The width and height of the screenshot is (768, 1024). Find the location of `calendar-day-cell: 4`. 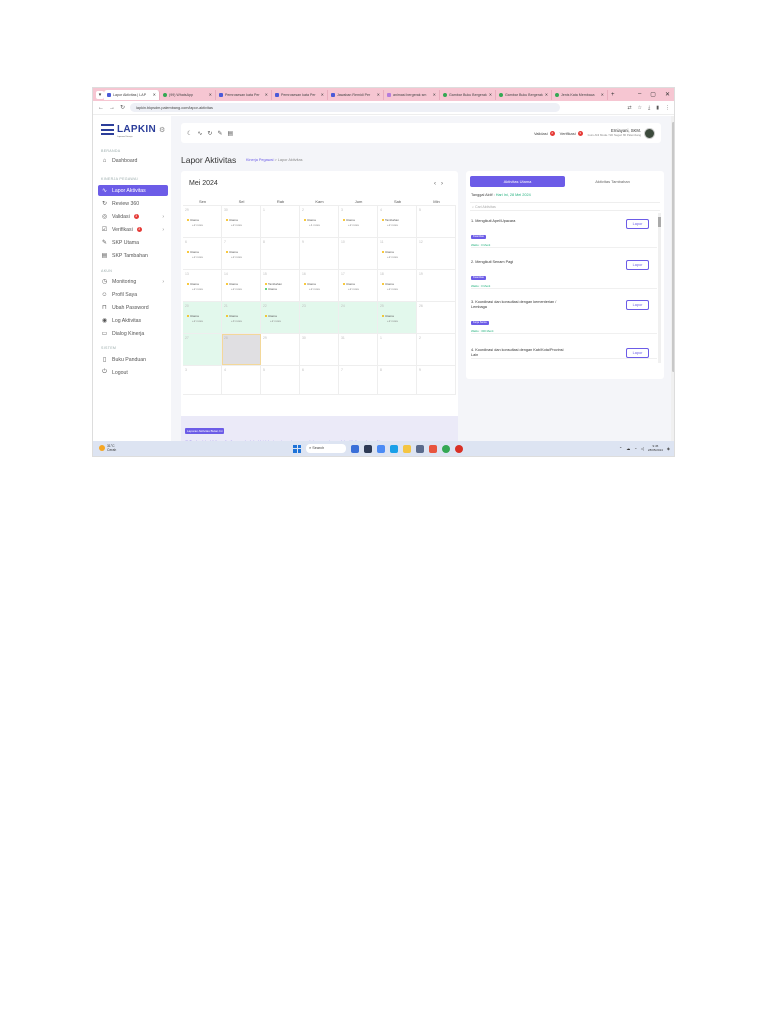

calendar-day-cell: 4 is located at coordinates (241, 380).